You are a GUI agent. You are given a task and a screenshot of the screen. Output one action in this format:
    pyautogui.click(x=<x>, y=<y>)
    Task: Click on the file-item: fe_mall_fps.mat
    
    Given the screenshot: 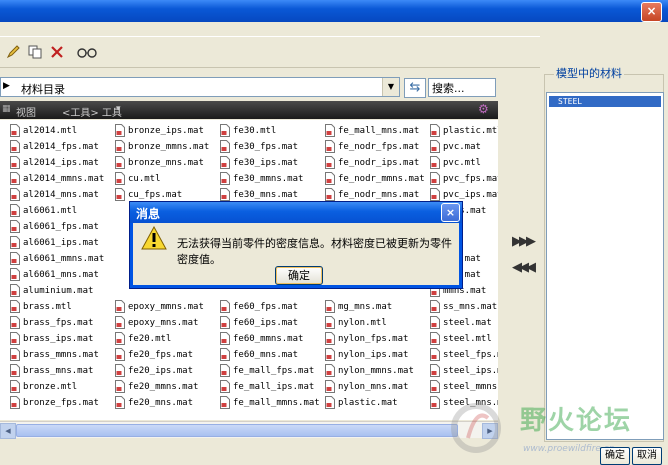 What is the action you would take?
    pyautogui.click(x=267, y=370)
    